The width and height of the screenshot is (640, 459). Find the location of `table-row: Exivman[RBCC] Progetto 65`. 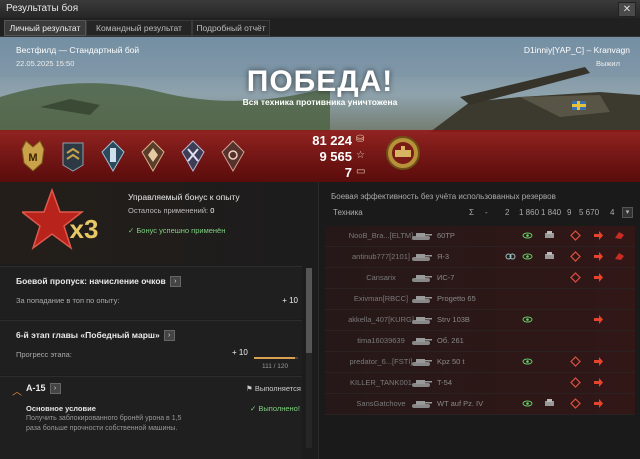

table-row: Exivman[RBCC] Progetto 65 is located at coordinates (480, 299).